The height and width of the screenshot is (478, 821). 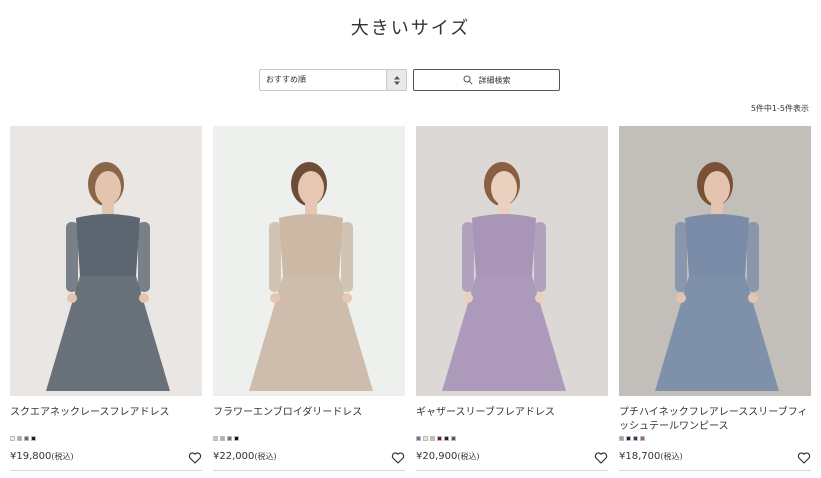 I want to click on product-name: スクエアネックレースフレアドレス, so click(x=106, y=420).